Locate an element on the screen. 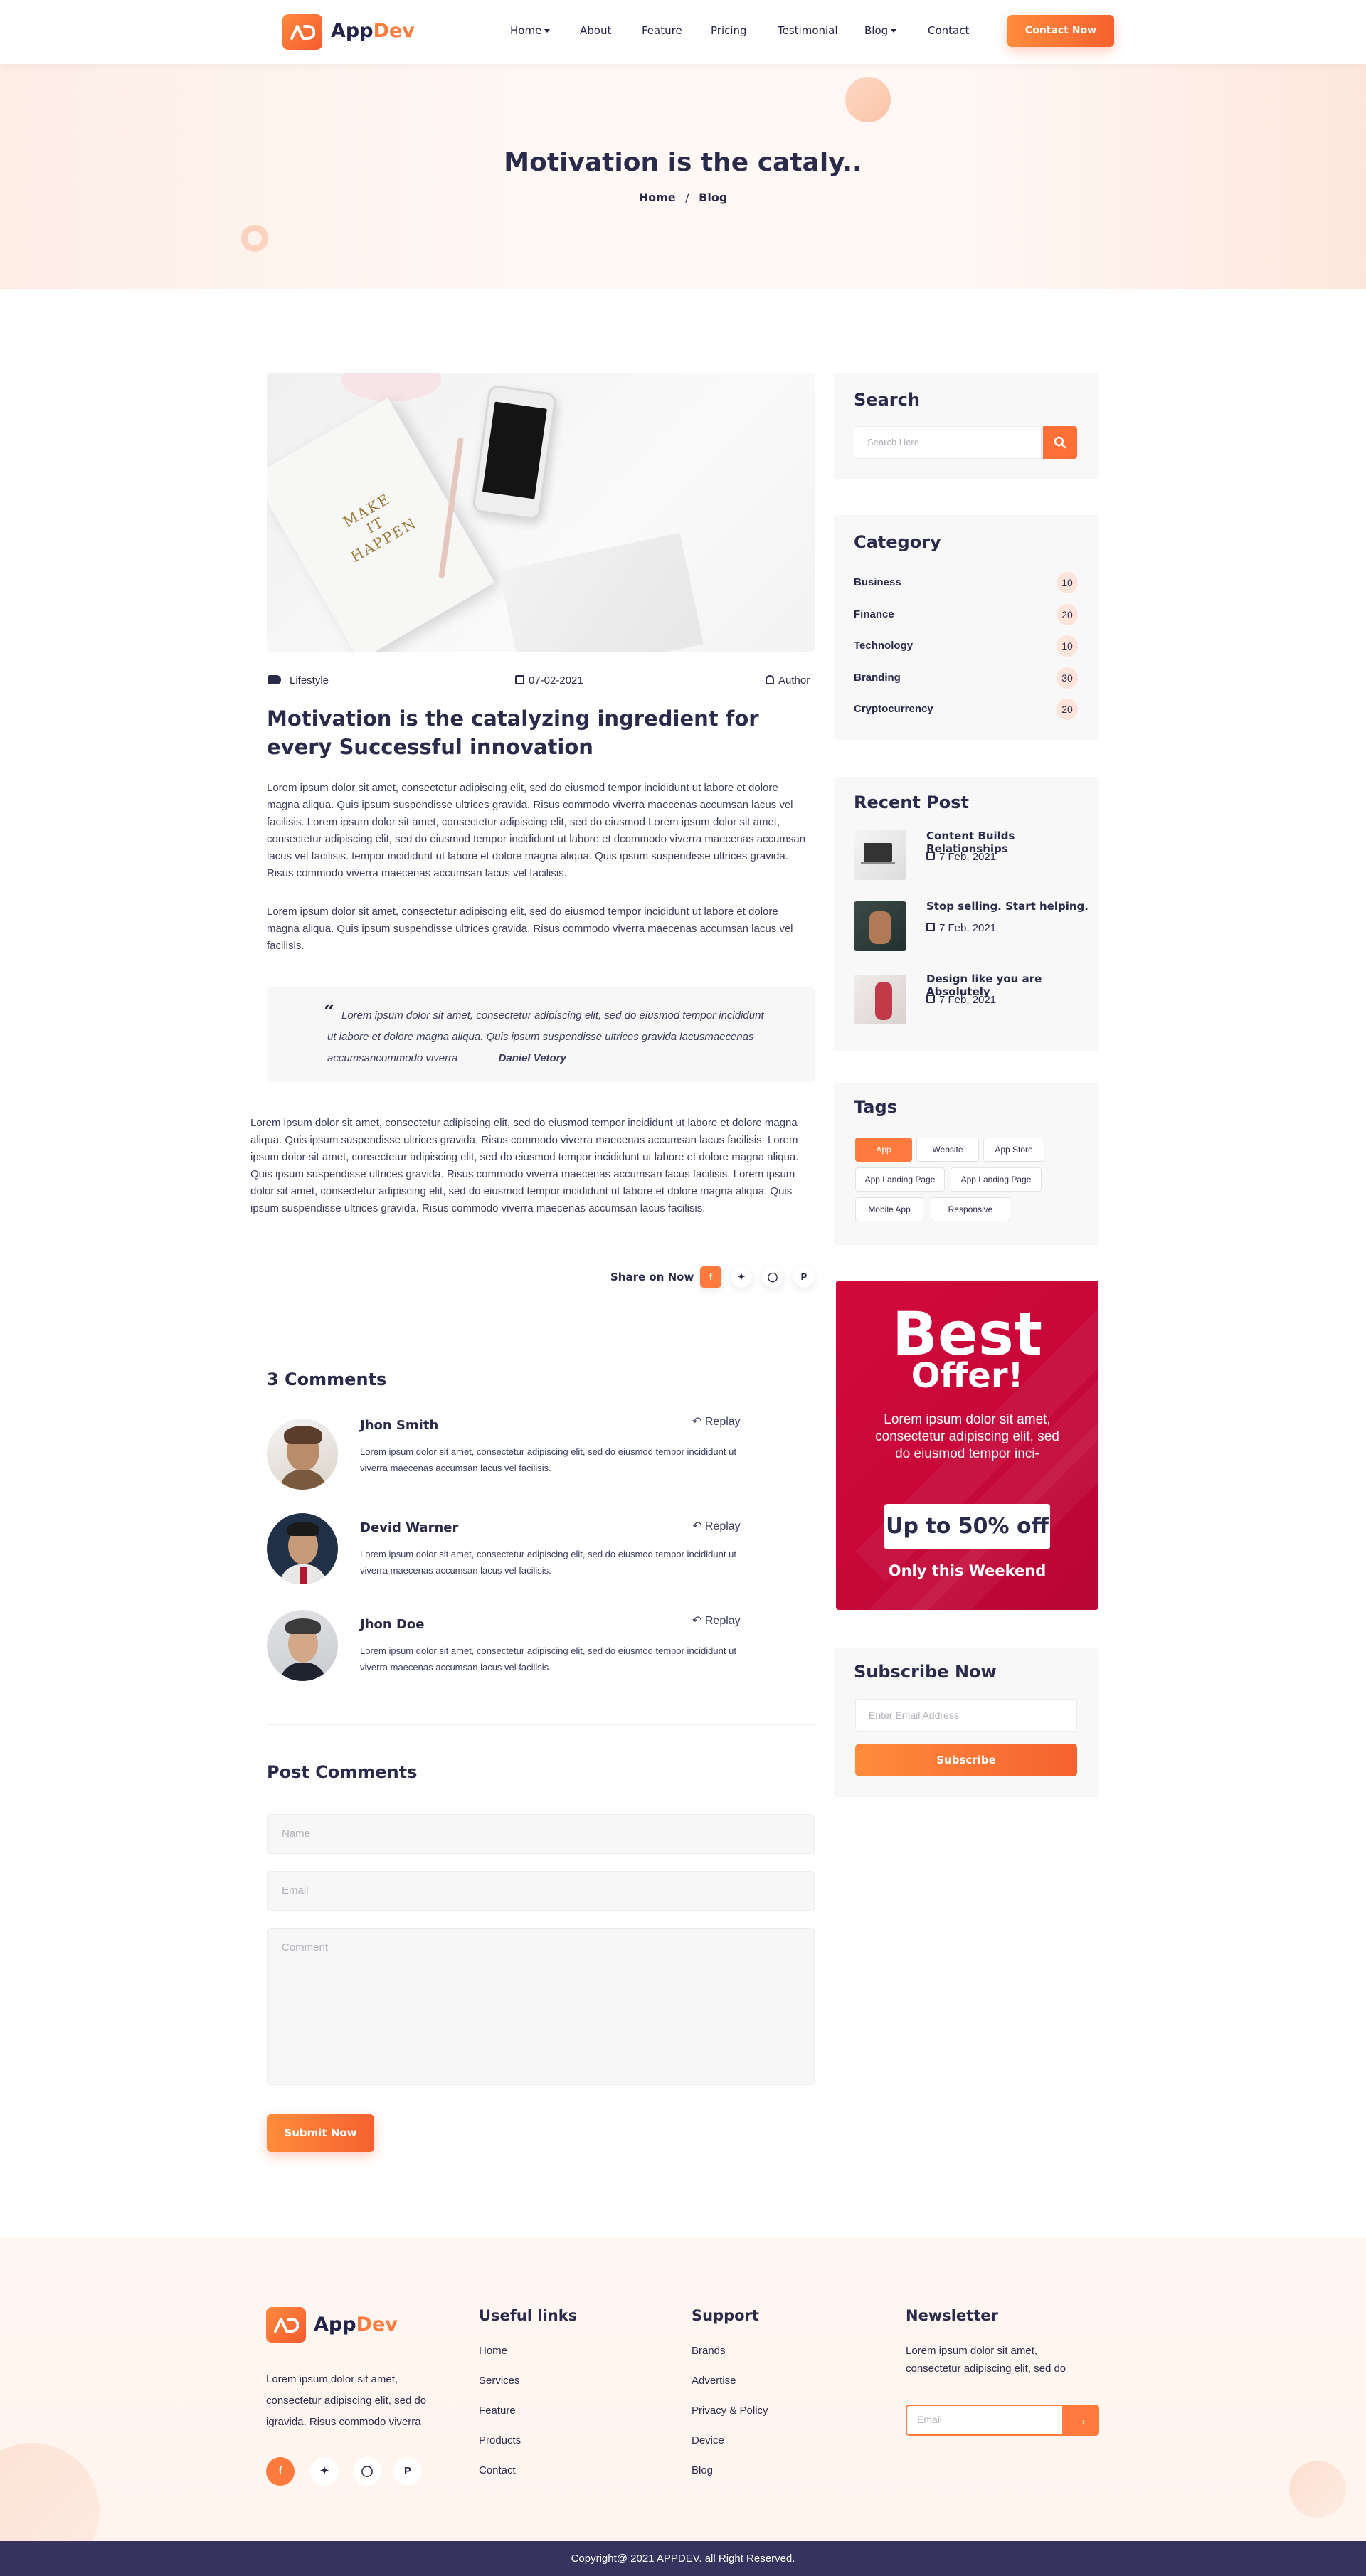 Image resolution: width=1366 pixels, height=2576 pixels. tag-chip: Website is located at coordinates (947, 1150).